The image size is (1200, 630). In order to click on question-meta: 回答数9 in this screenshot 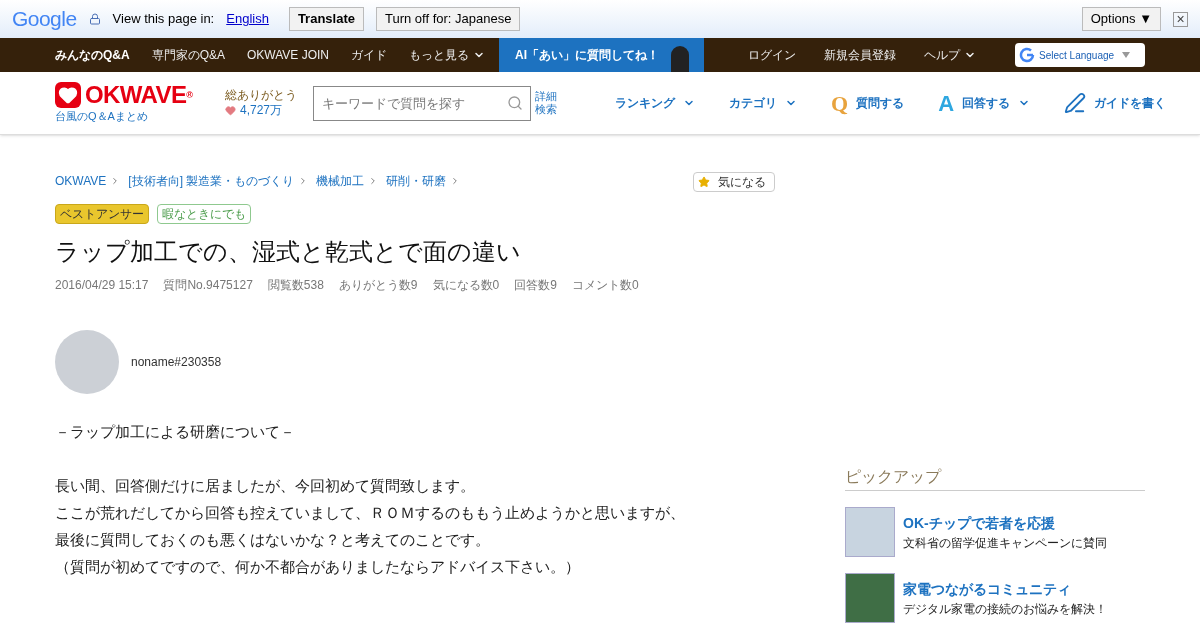, I will do `click(535, 285)`.